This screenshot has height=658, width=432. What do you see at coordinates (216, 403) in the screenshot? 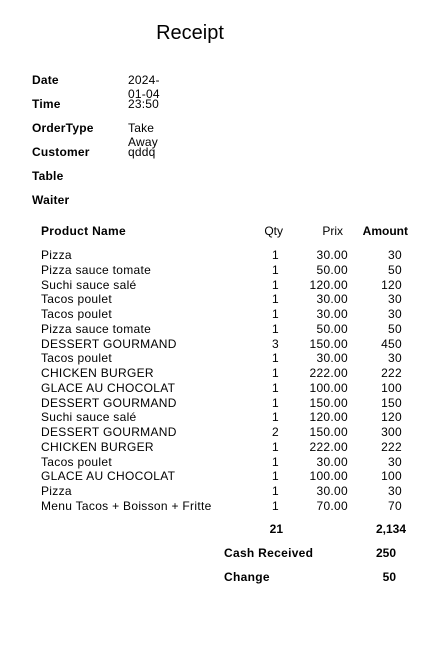
I see `table-row: DESSERT GOURMAND 1 150.00 150` at bounding box center [216, 403].